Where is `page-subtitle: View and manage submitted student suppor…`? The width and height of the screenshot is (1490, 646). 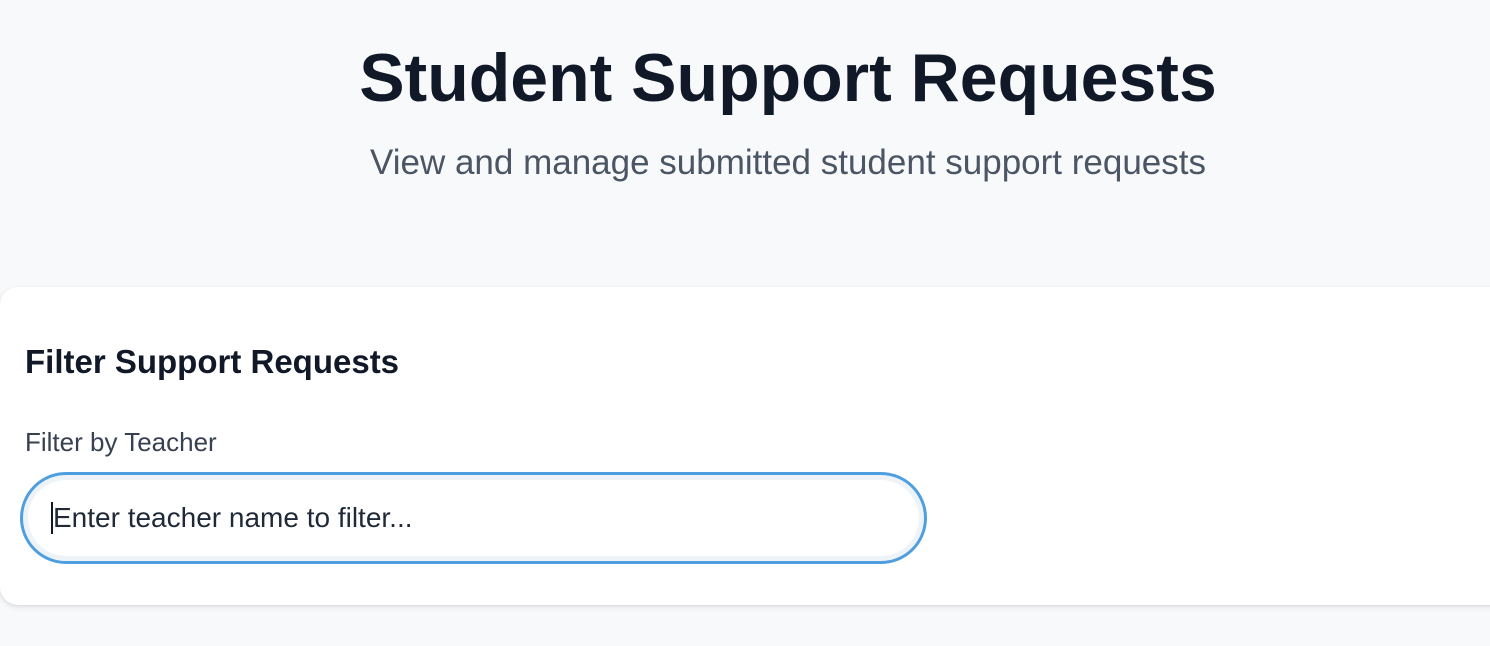
page-subtitle: View and manage submitted student suppor… is located at coordinates (788, 162).